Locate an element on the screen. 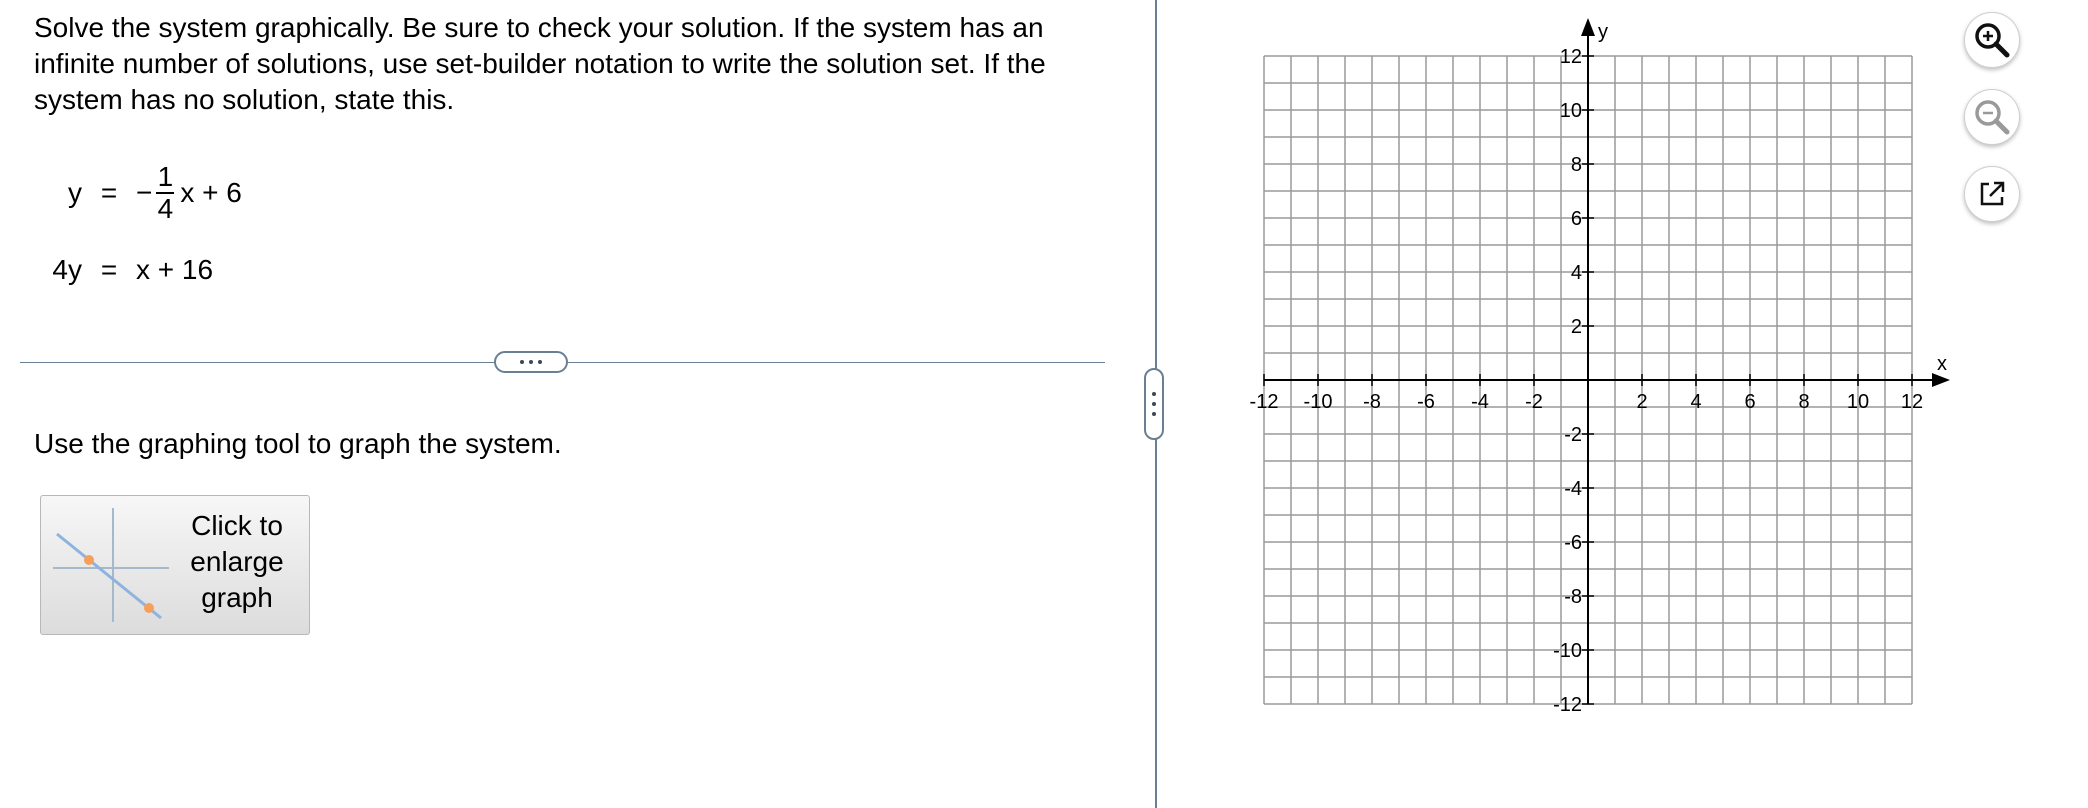  enlarge-graph-button: Click to enlarge graph is located at coordinates (175, 565).